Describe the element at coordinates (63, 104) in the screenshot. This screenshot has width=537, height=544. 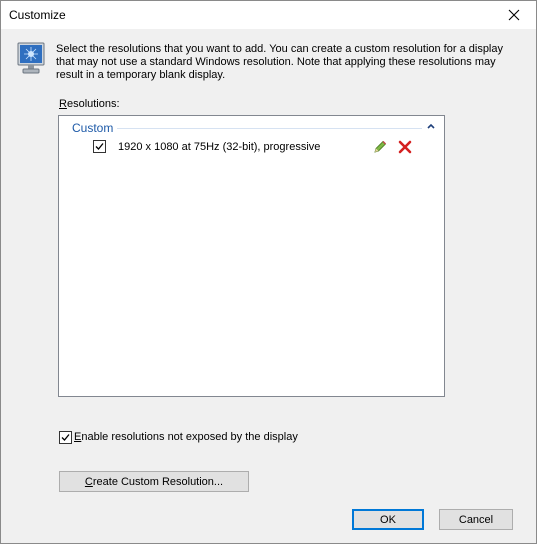
I see `resolutions-label-mnemonic: R` at that location.